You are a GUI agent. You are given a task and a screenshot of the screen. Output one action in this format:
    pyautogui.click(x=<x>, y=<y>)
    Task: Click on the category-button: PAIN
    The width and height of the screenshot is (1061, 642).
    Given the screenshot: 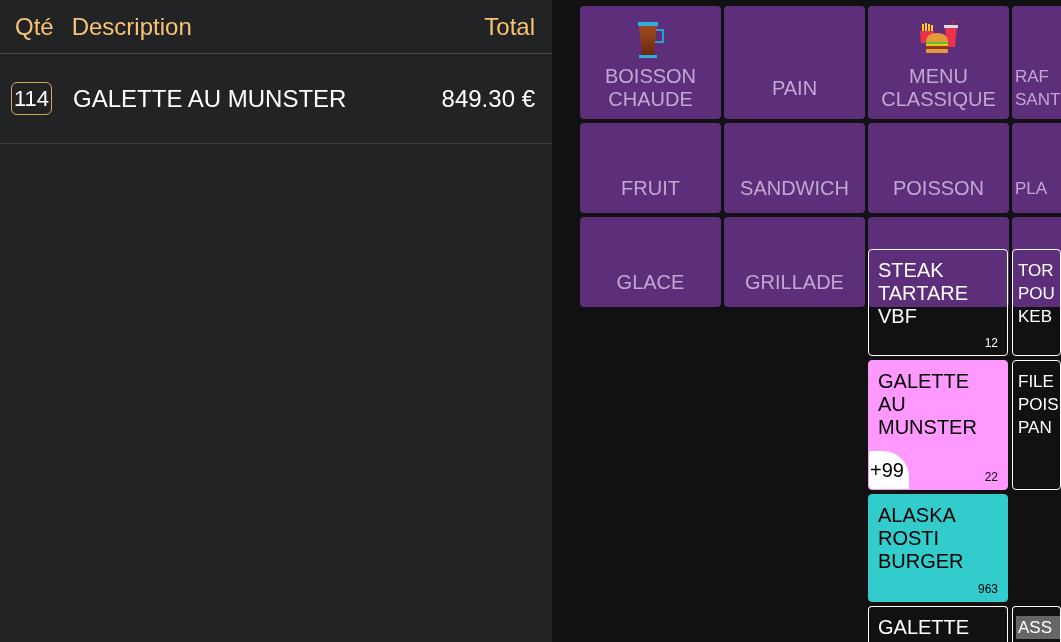 What is the action you would take?
    pyautogui.click(x=794, y=62)
    